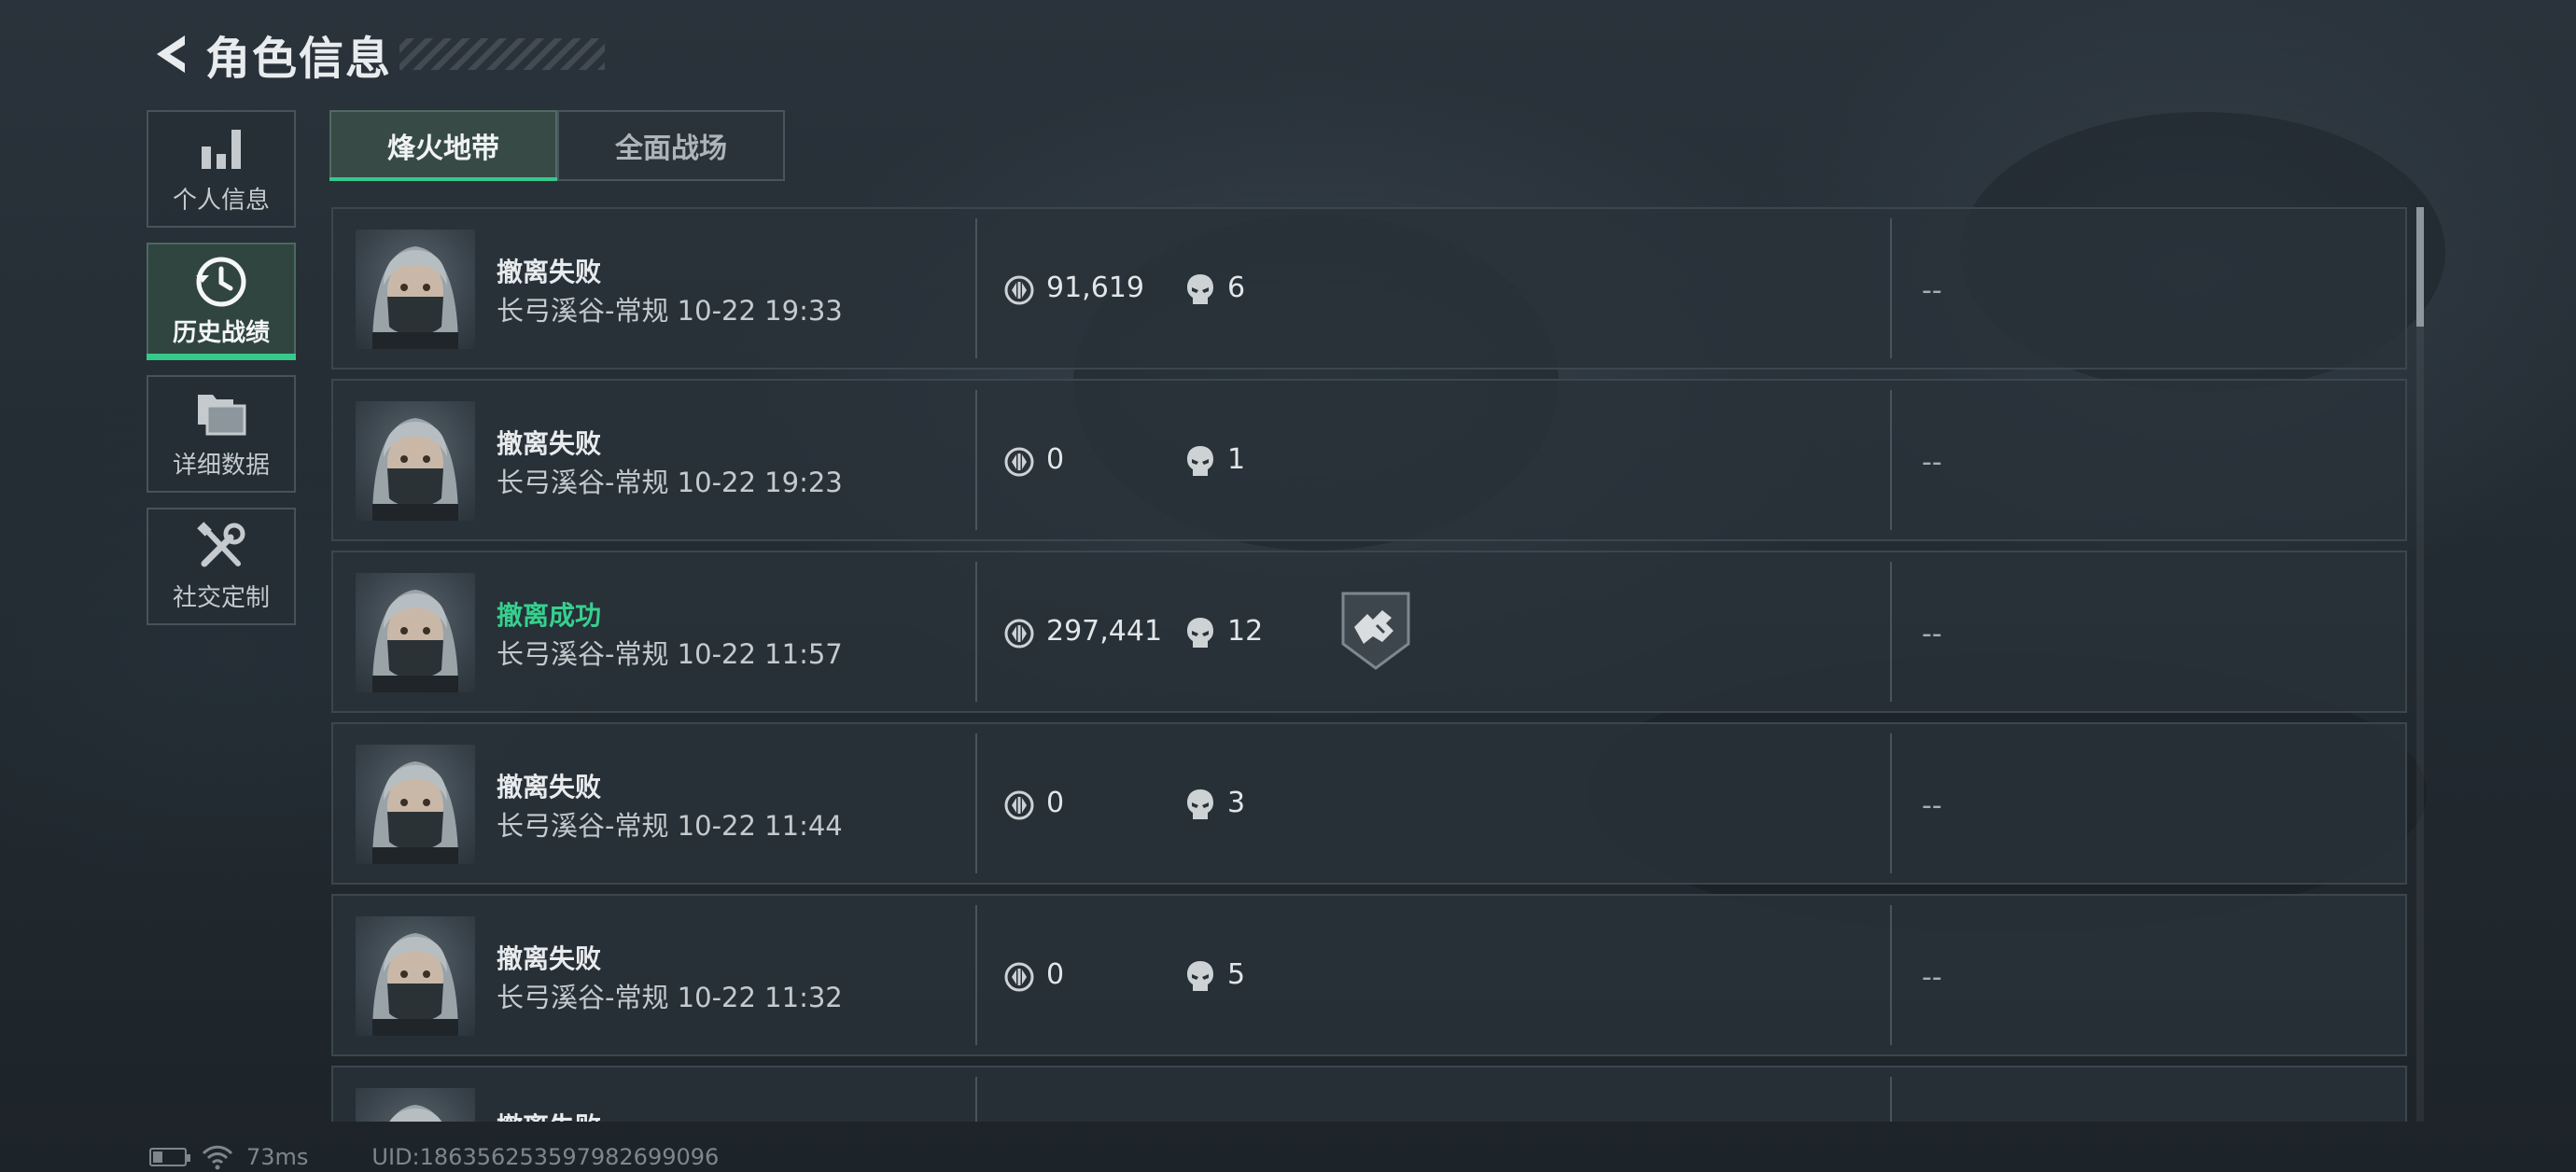 This screenshot has width=2576, height=1172. I want to click on bar-chart-icon, so click(221, 149).